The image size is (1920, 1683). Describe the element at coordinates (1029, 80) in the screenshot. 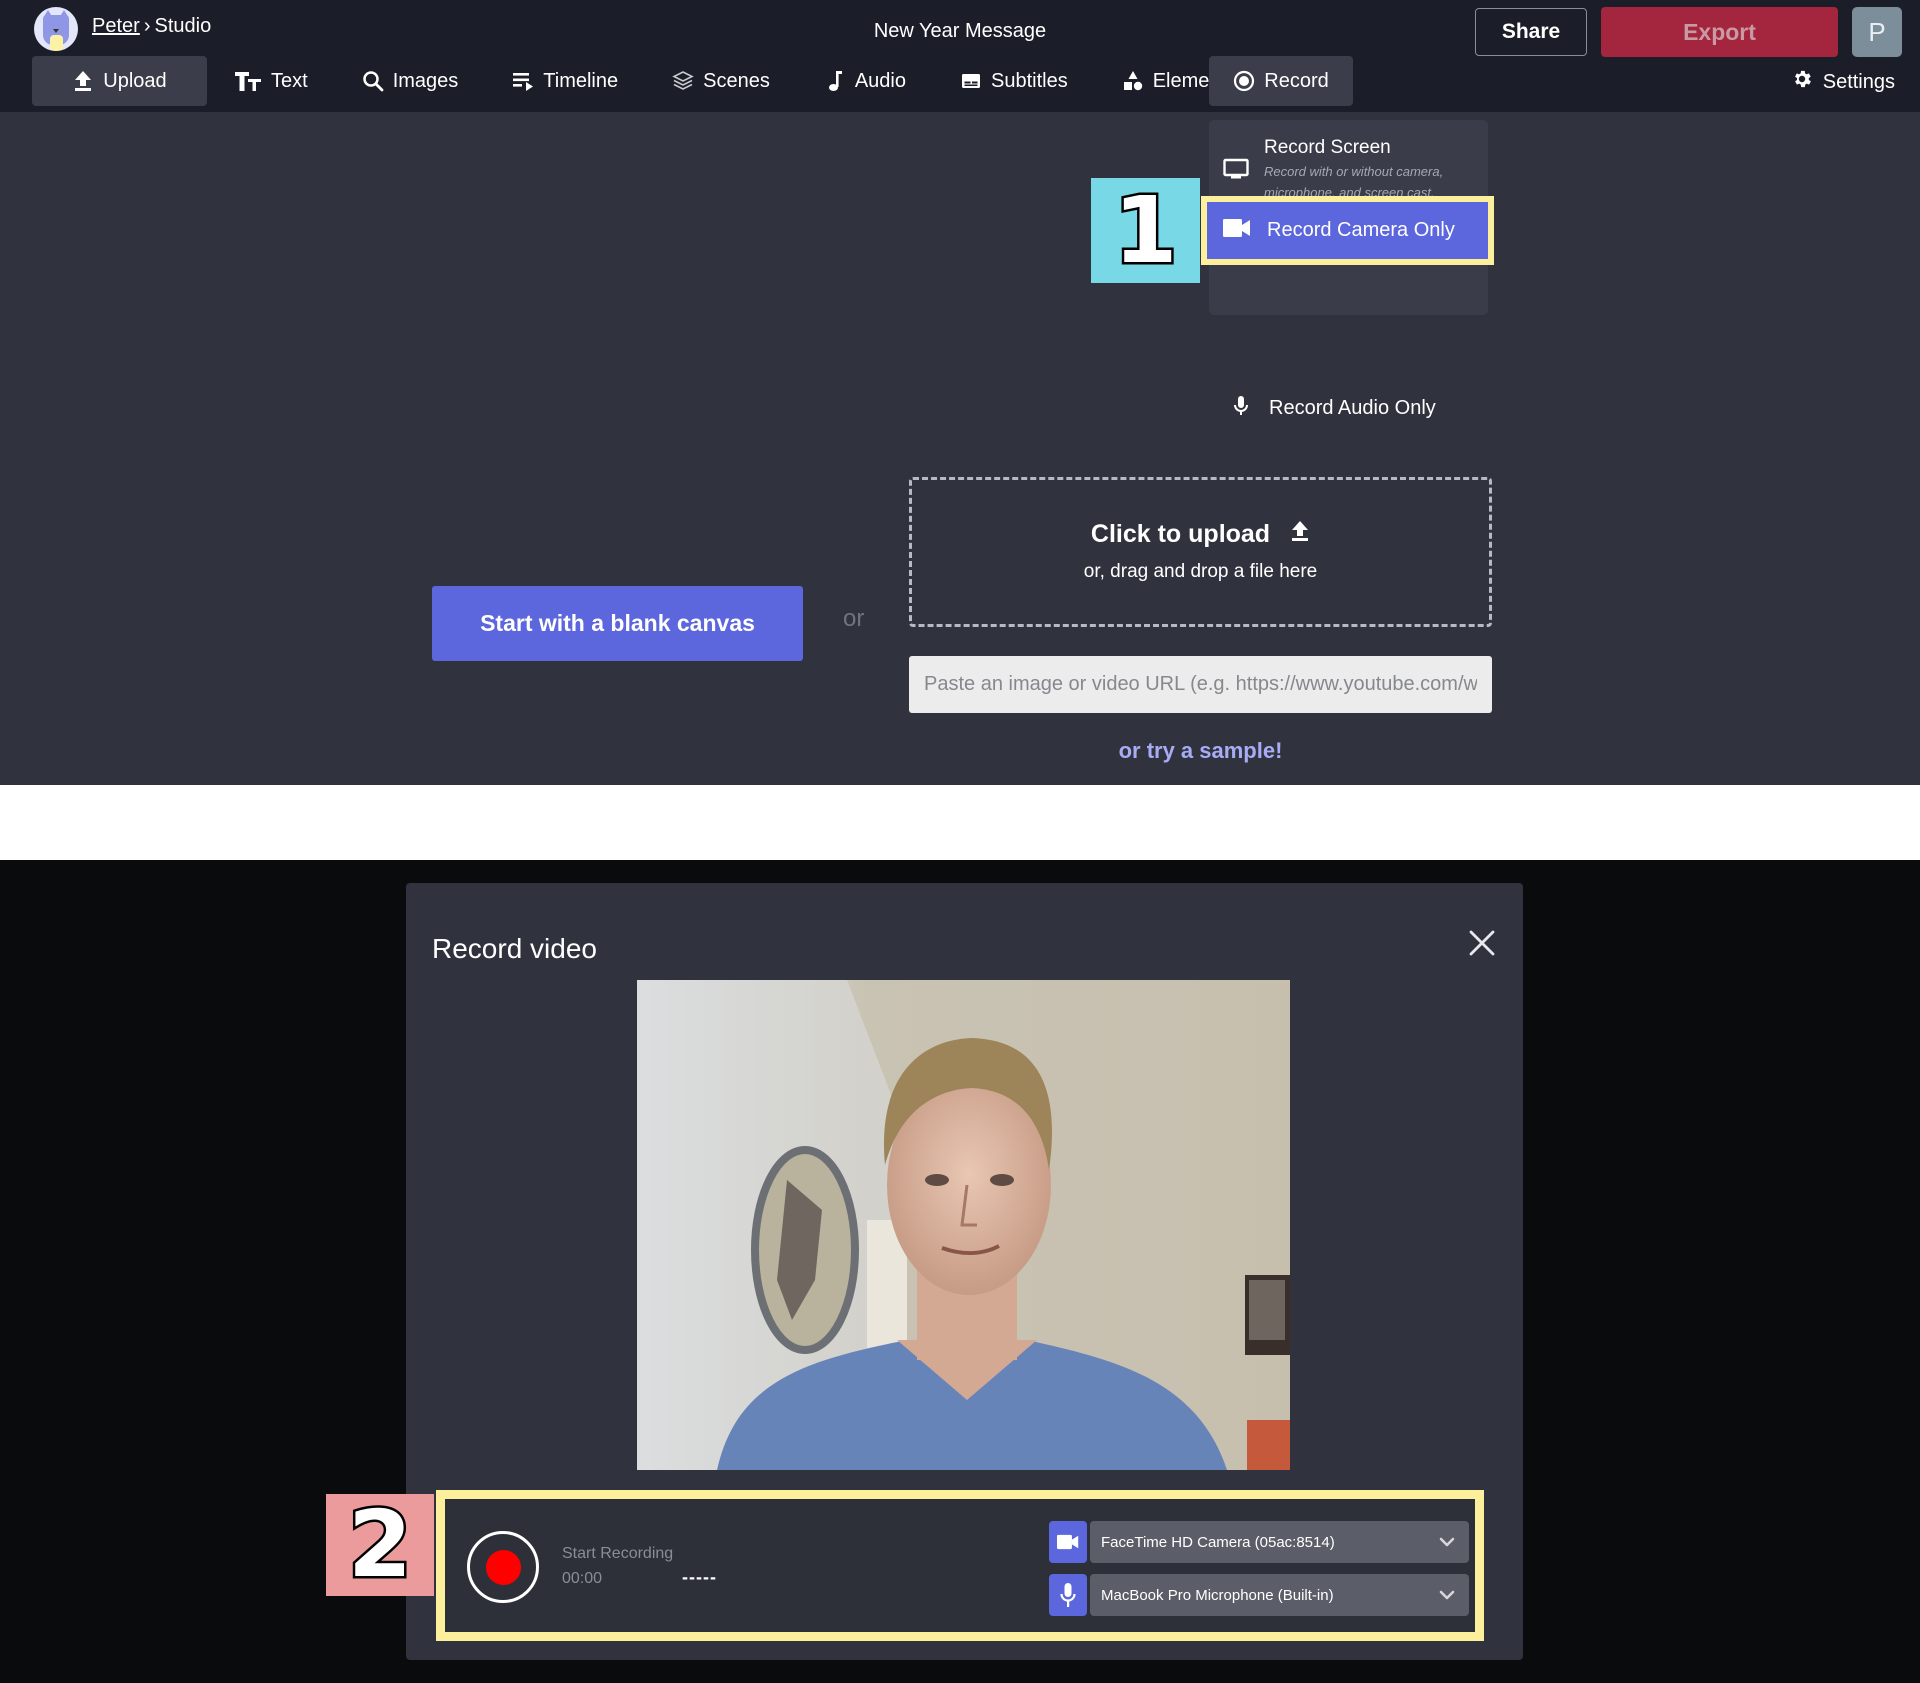

I see `nav-label: Subtitles` at that location.